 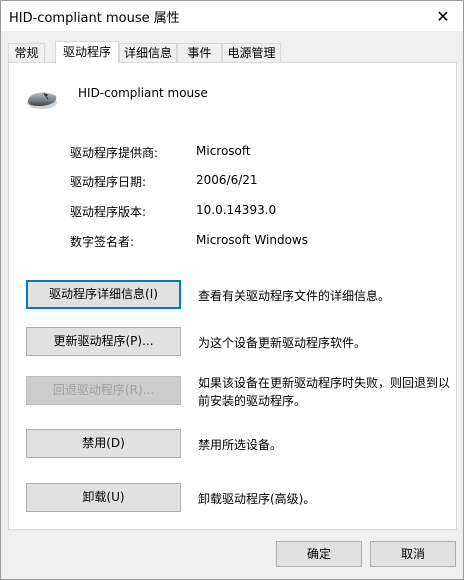 I want to click on tab-power-management: 电源管理, so click(x=251, y=53).